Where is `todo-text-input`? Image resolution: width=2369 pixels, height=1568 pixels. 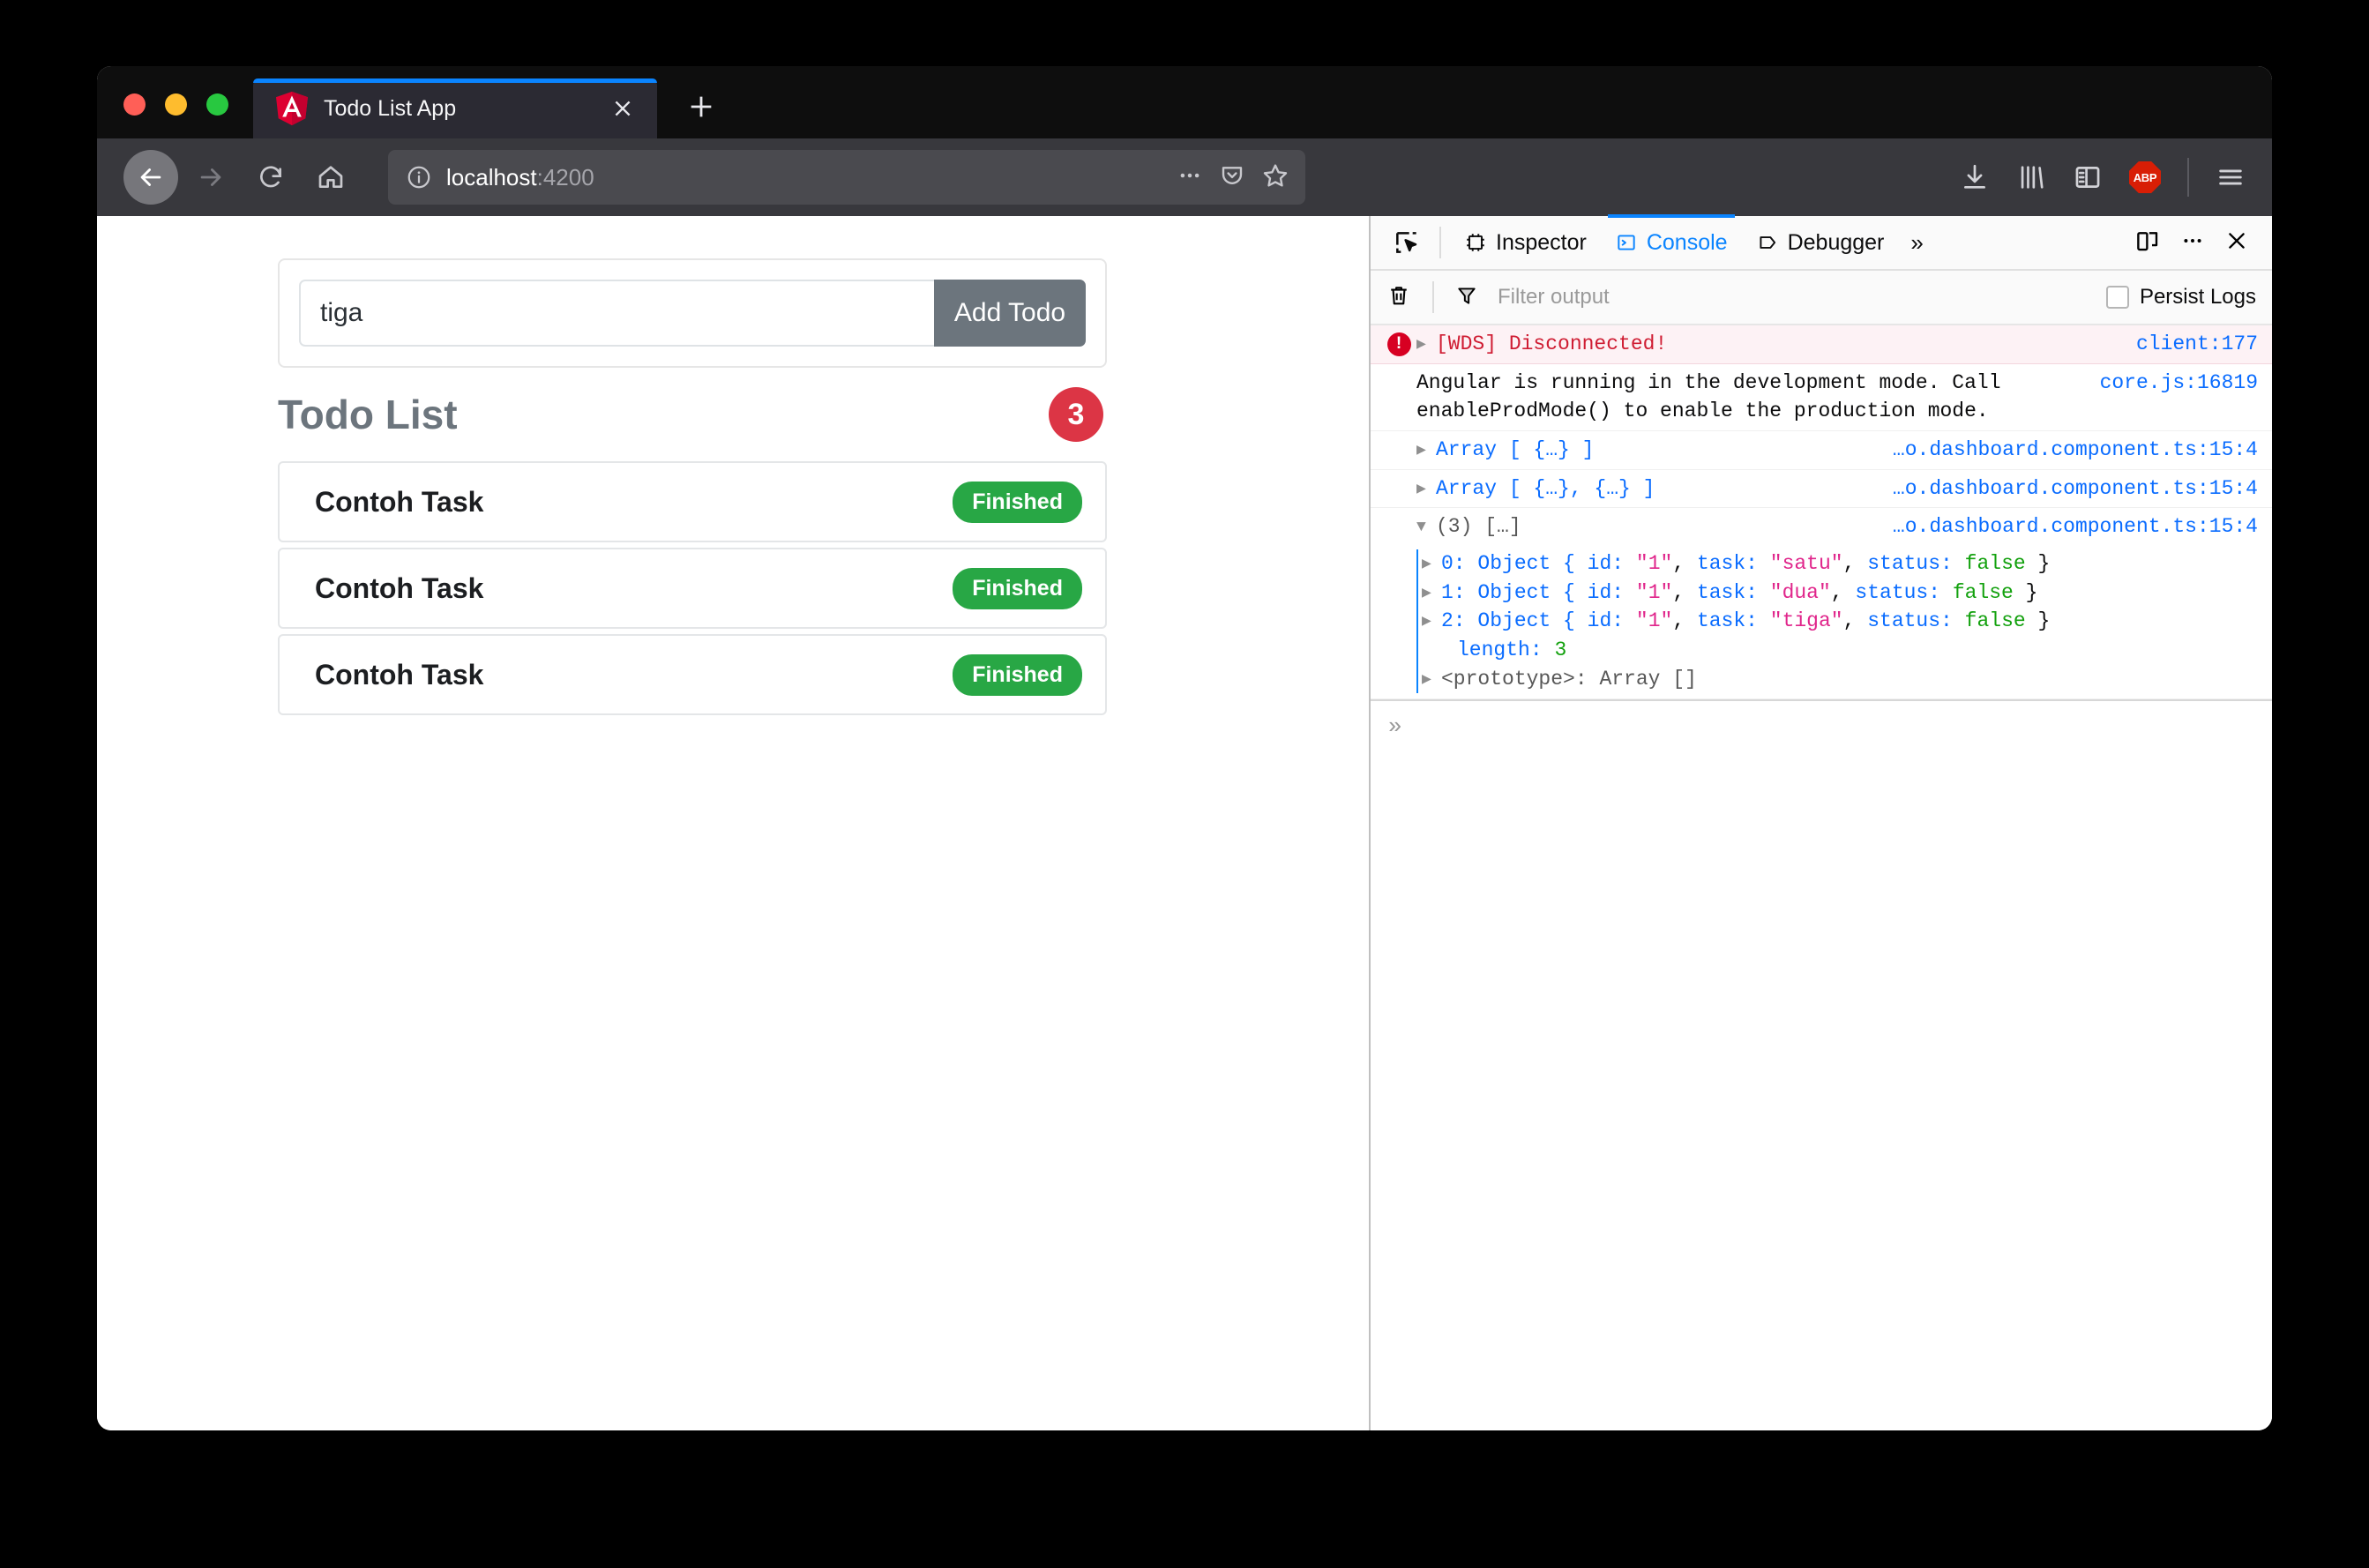 todo-text-input is located at coordinates (616, 313).